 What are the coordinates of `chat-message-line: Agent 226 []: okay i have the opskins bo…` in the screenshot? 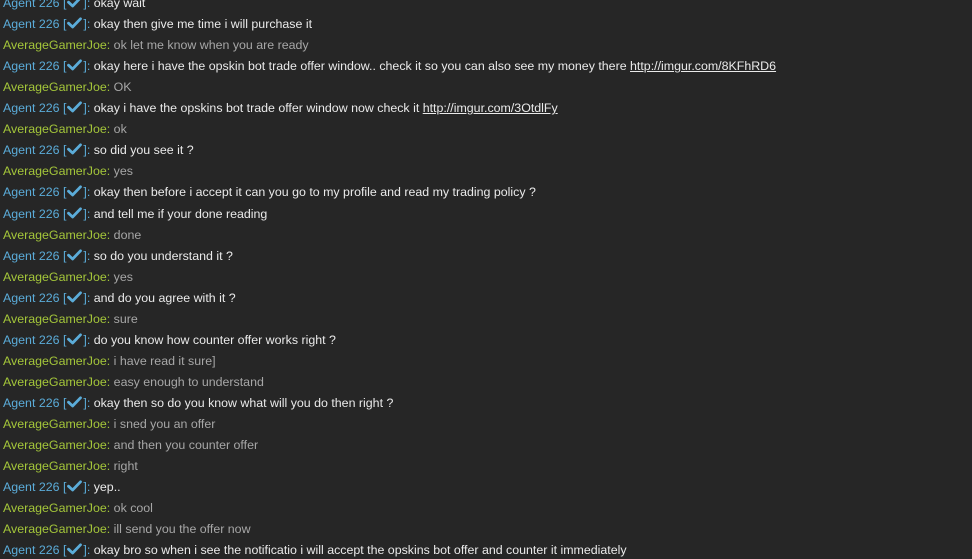 It's located at (280, 108).